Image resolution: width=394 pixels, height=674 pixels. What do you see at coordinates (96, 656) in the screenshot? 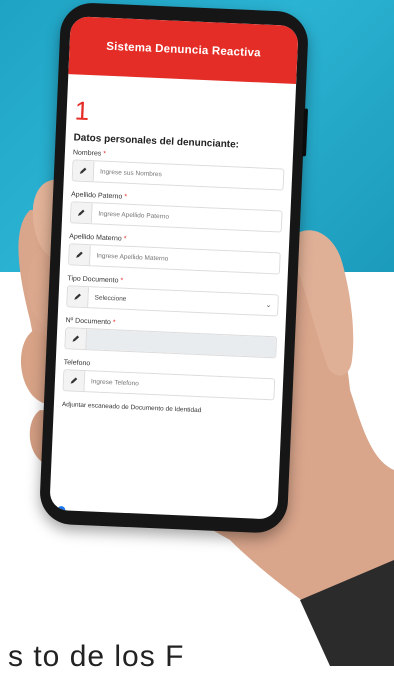
I see `page-bottom-text: s to de los F` at bounding box center [96, 656].